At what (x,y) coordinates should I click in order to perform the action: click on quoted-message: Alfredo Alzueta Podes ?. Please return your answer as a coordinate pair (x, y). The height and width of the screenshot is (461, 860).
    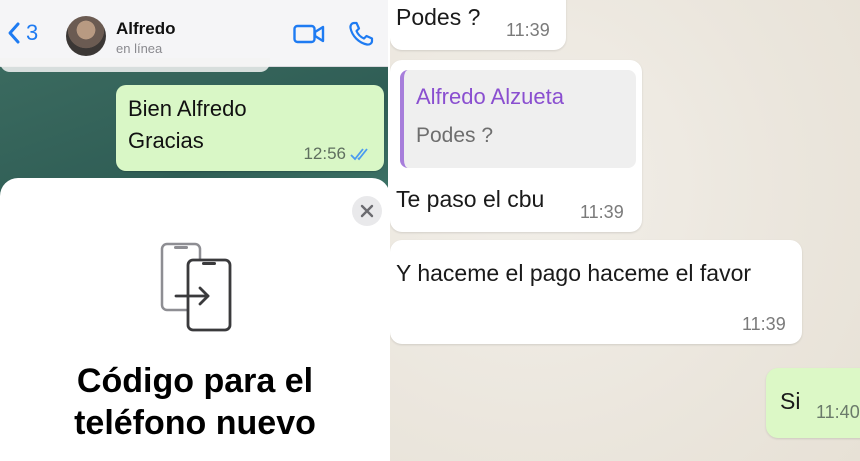
    Looking at the image, I should click on (518, 119).